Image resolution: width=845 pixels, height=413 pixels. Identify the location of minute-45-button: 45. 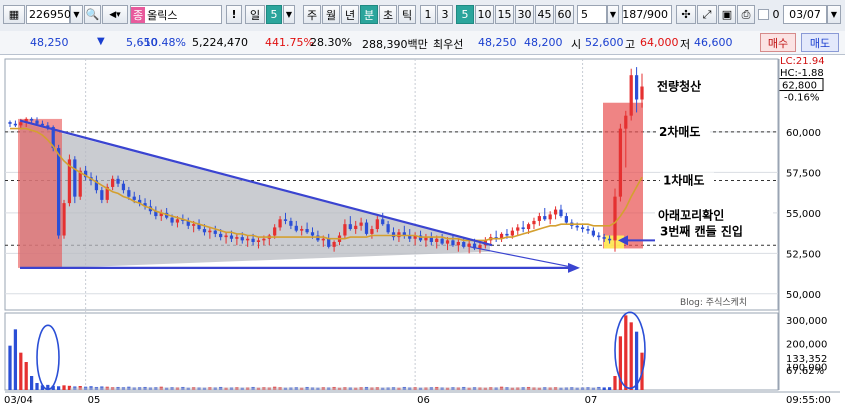
(544, 14).